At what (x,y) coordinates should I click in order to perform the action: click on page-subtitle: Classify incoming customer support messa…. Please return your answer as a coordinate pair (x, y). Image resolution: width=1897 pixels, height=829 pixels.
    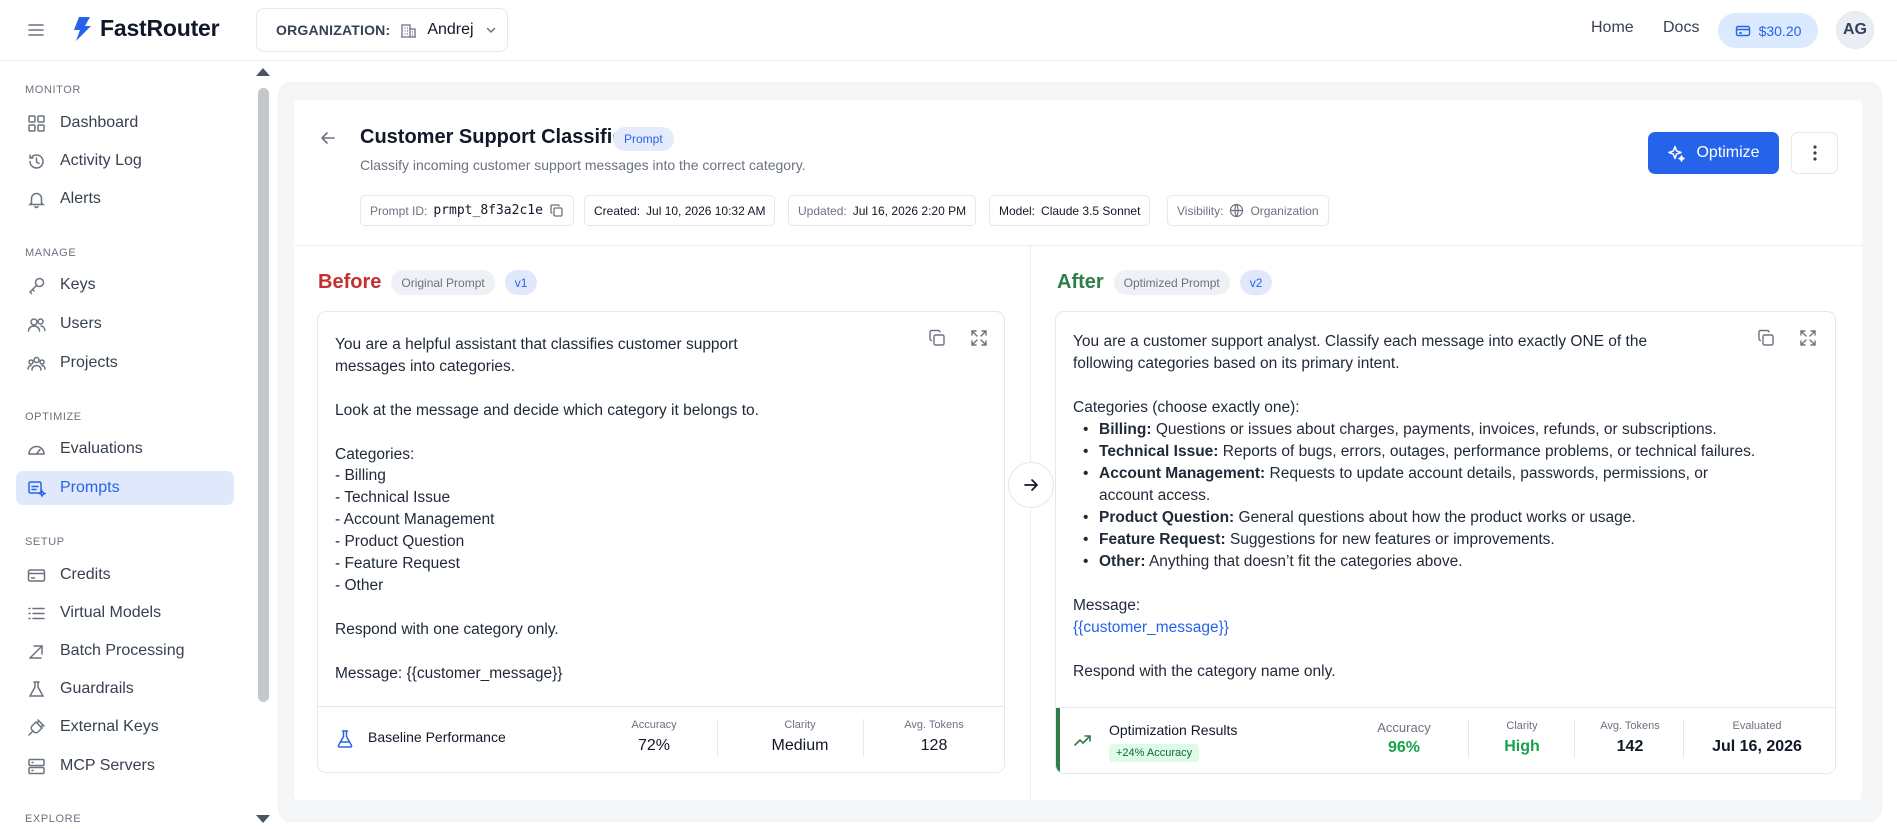
    Looking at the image, I should click on (583, 165).